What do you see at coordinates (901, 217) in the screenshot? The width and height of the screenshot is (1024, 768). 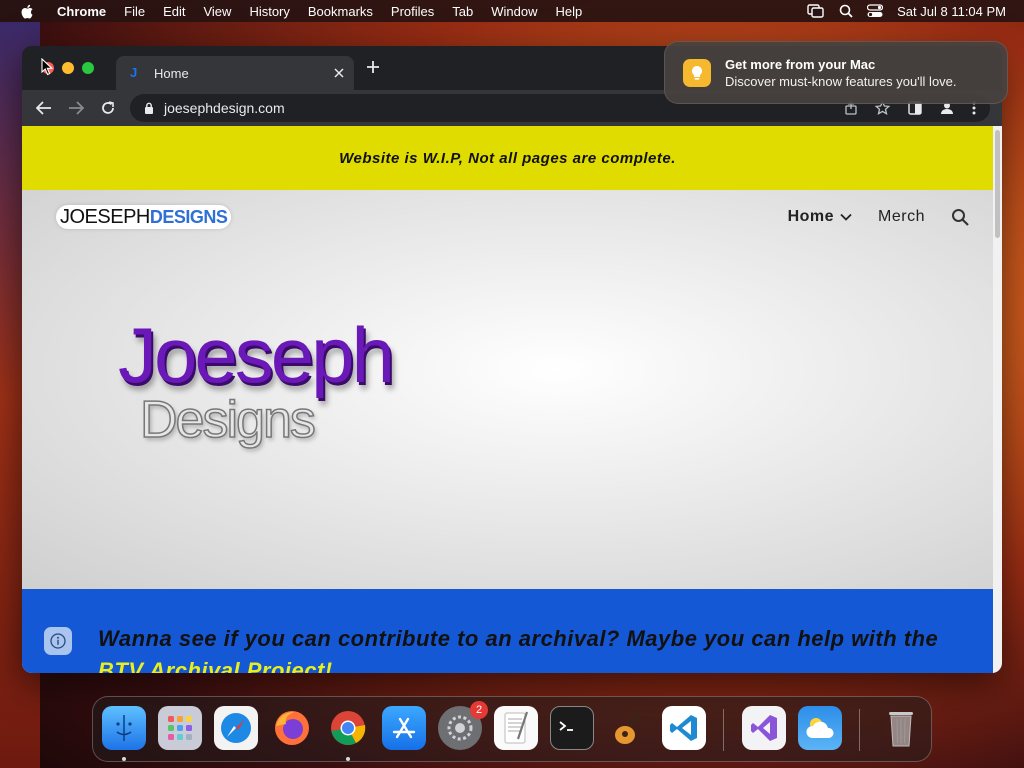 I see `nav-merch: Merch` at bounding box center [901, 217].